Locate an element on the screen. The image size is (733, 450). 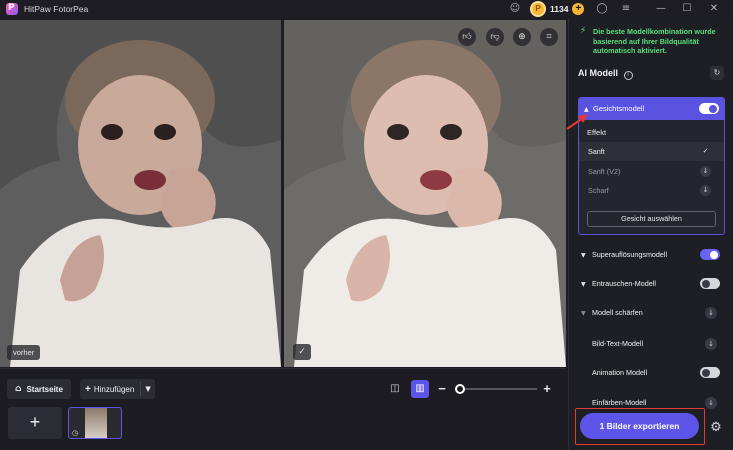
export-button: 1 Bilder exportieren is located at coordinates (639, 426).